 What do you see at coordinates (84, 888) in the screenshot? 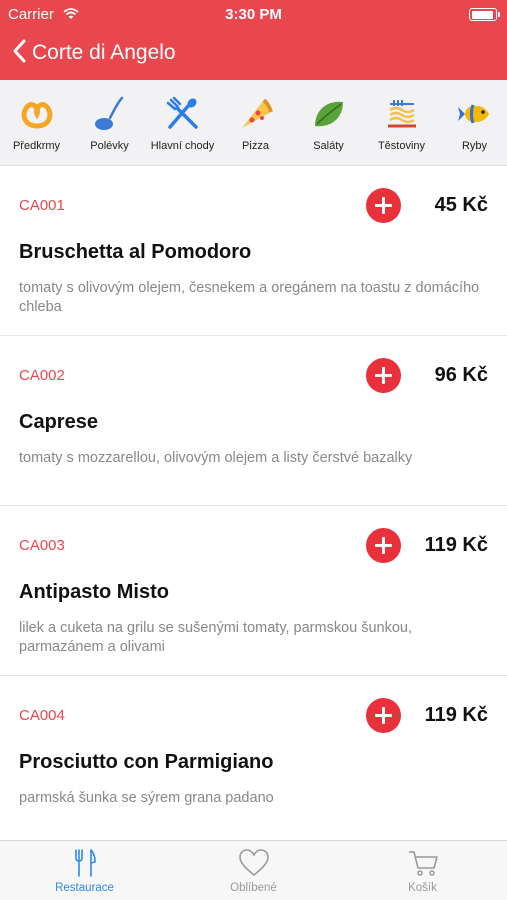
I see `tab-label: Restaurace` at bounding box center [84, 888].